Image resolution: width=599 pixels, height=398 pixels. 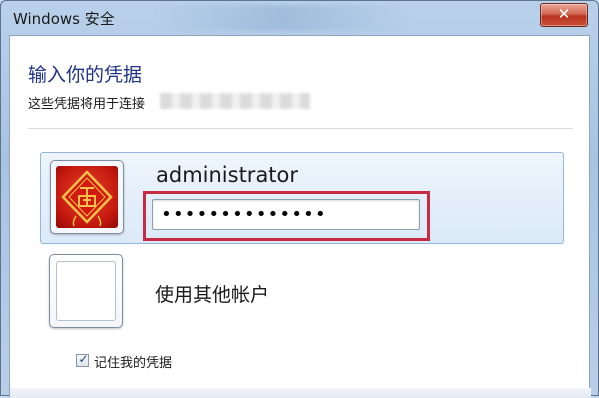 I want to click on button-area-strip, so click(x=300, y=393).